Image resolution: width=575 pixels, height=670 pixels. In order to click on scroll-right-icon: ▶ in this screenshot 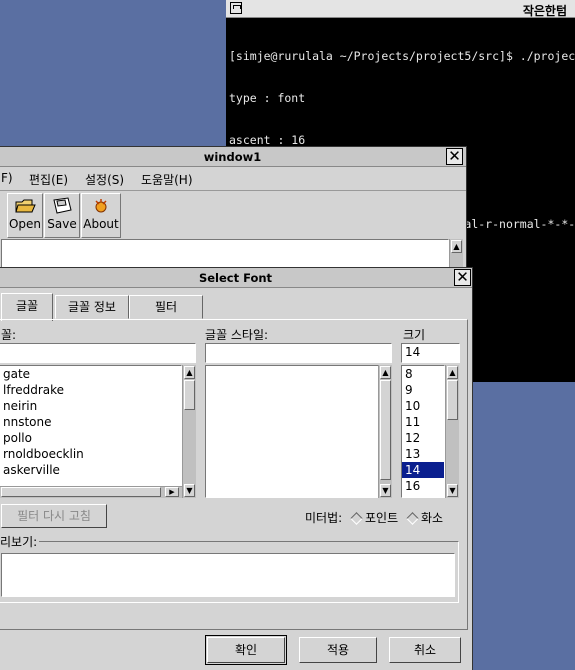, I will do `click(172, 492)`.